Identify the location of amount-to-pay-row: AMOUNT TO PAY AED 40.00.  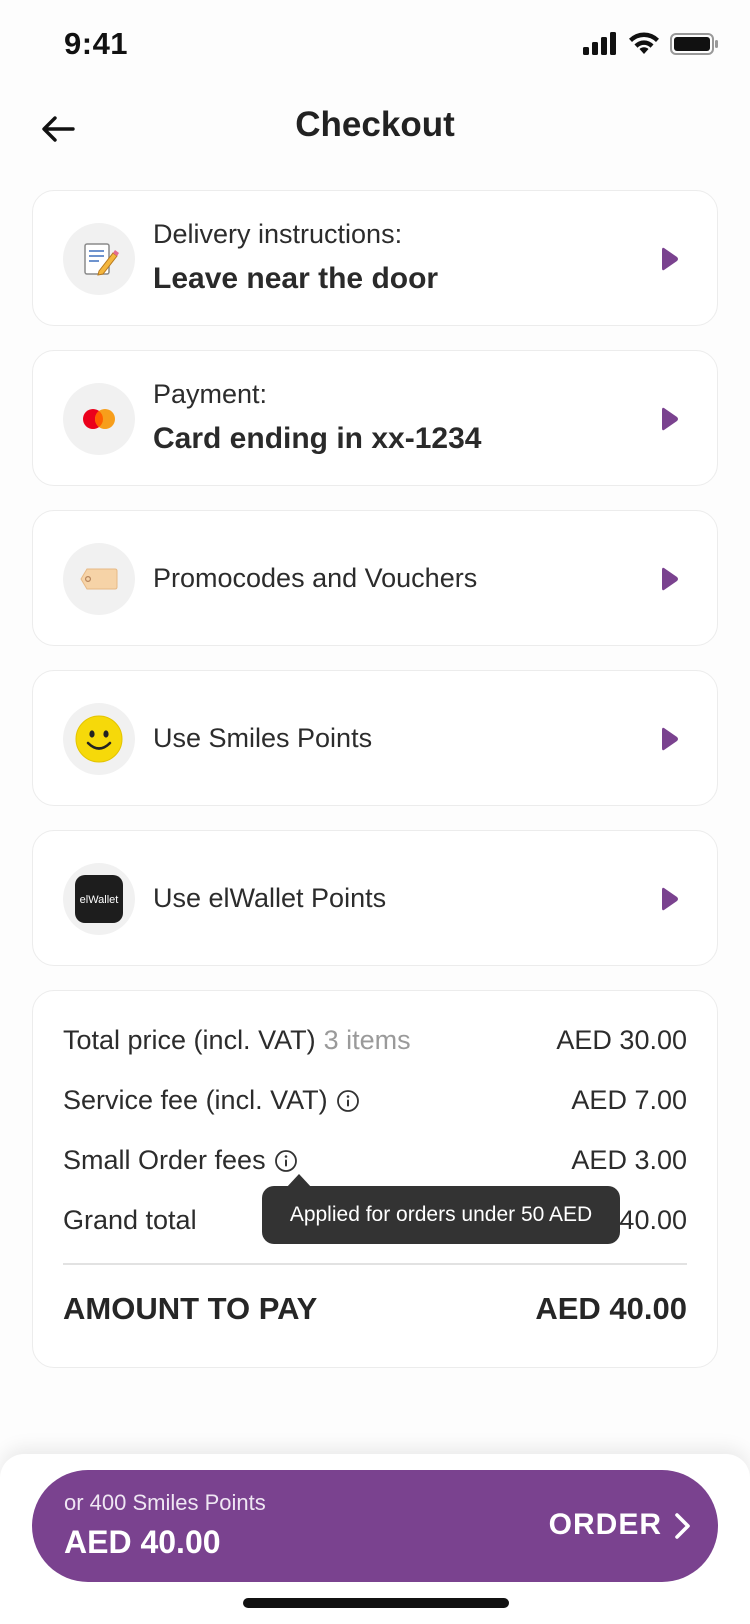
(375, 1311).